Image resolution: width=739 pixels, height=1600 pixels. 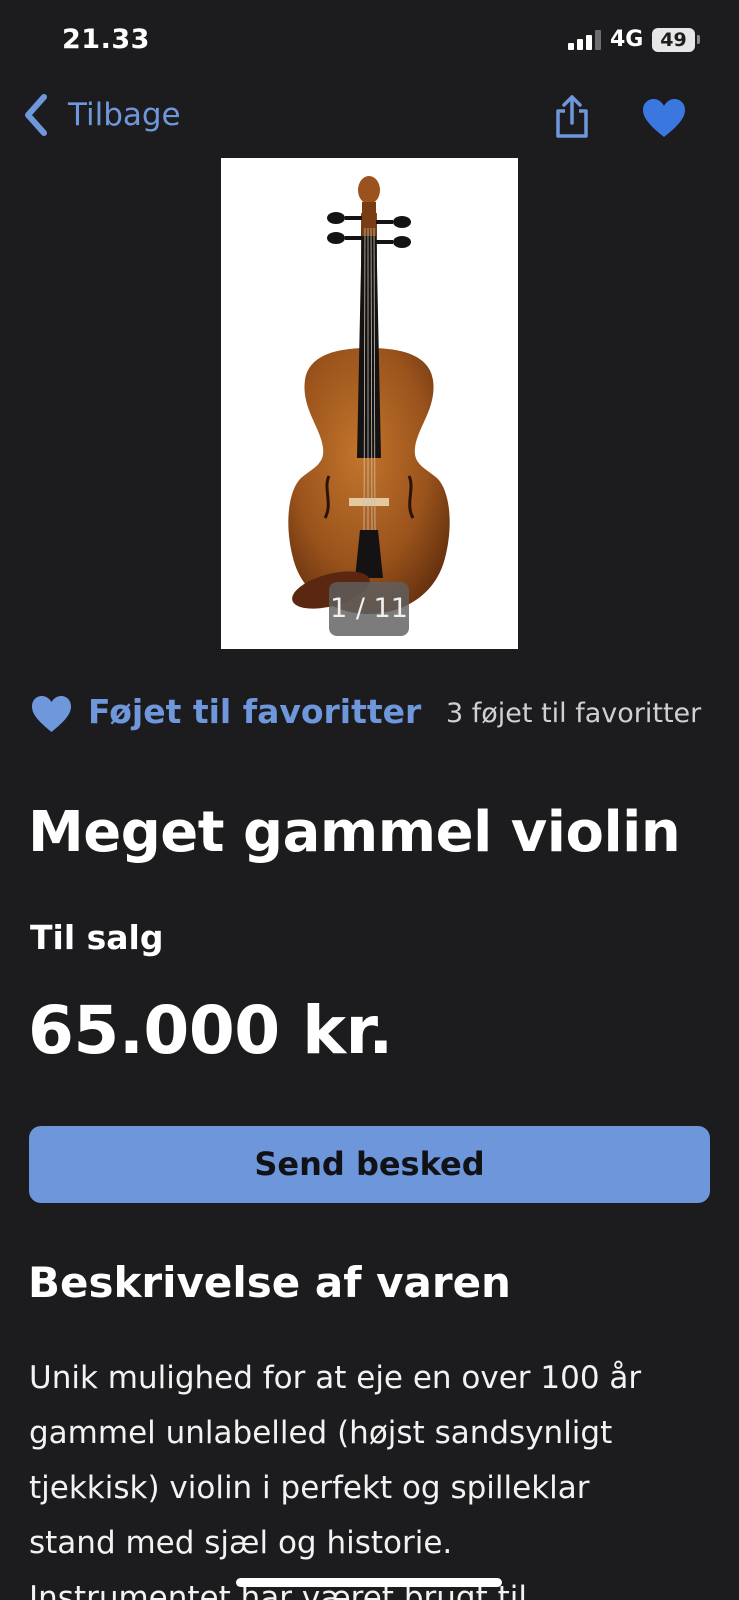 I want to click on back-button: Tilbage, so click(x=101, y=115).